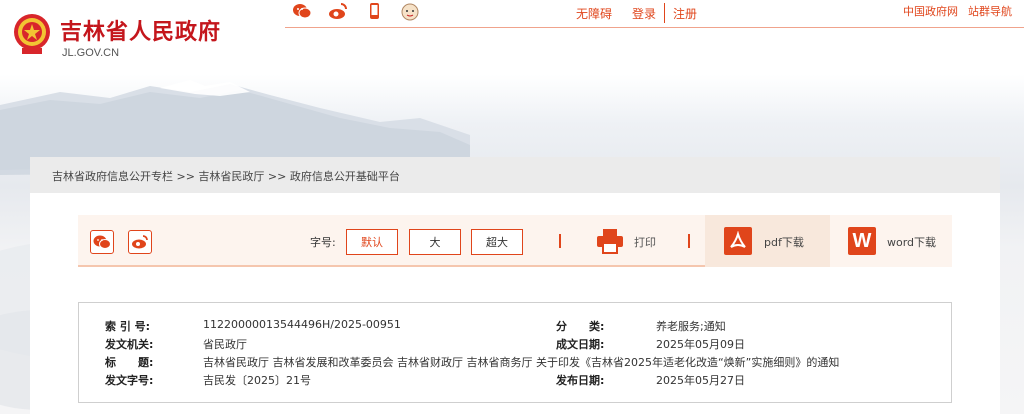 The image size is (1024, 414). Describe the element at coordinates (323, 242) in the screenshot. I see `font-size-label: 字号:` at that location.